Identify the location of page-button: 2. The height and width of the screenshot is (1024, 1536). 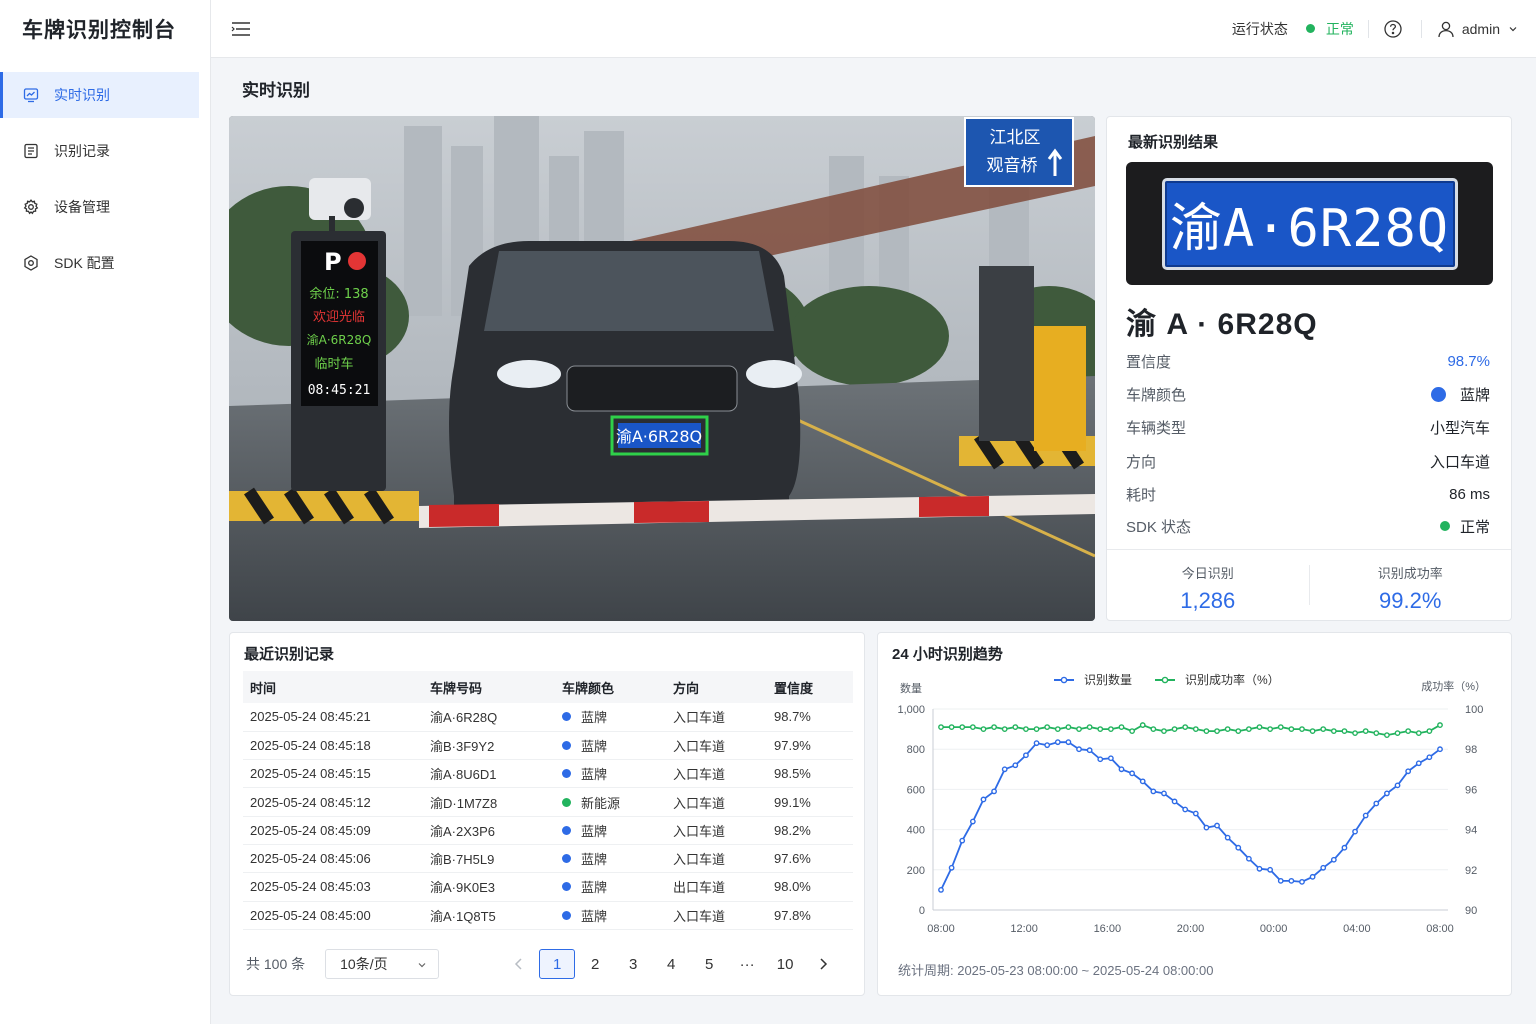
(595, 964).